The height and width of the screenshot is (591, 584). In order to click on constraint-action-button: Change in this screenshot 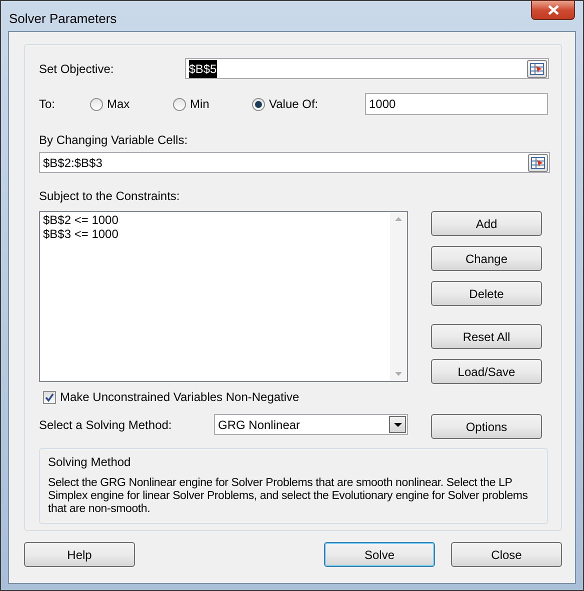, I will do `click(486, 258)`.